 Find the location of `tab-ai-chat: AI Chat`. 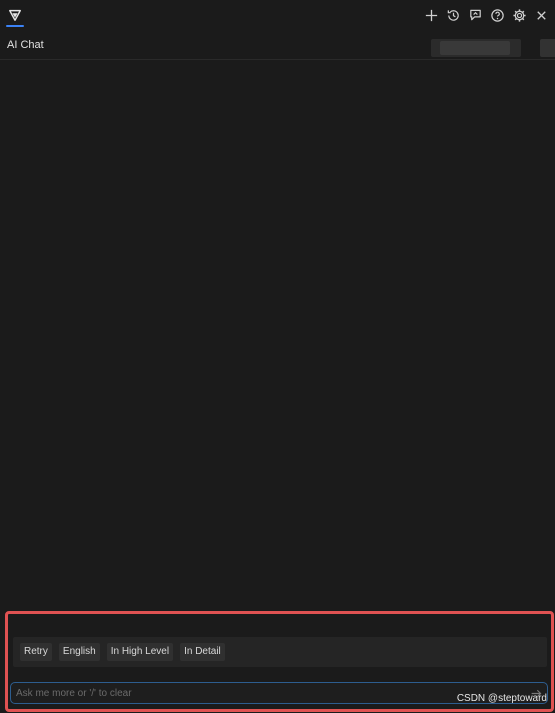

tab-ai-chat: AI Chat is located at coordinates (22, 45).